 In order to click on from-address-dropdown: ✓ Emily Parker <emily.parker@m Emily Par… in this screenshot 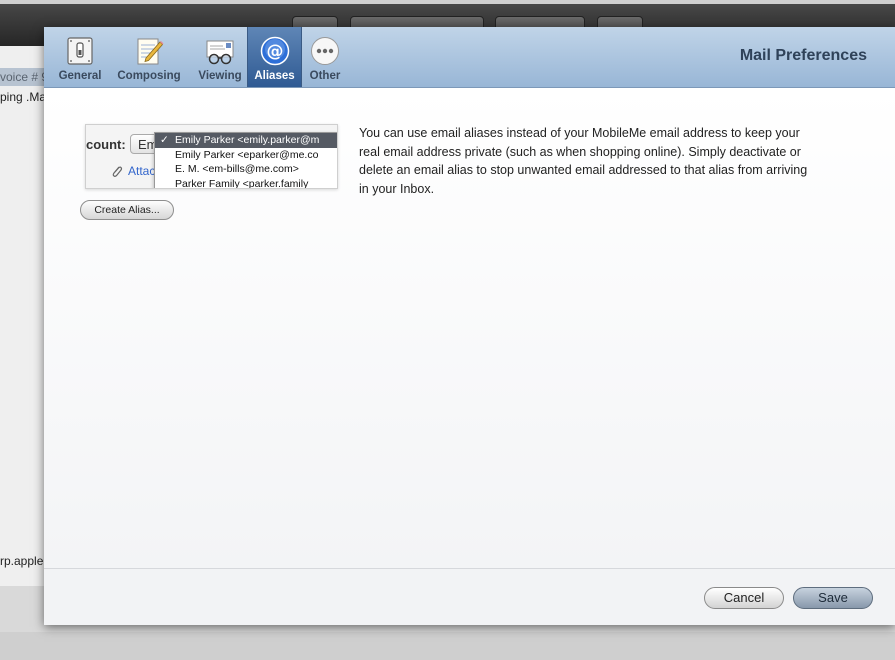, I will do `click(245, 160)`.